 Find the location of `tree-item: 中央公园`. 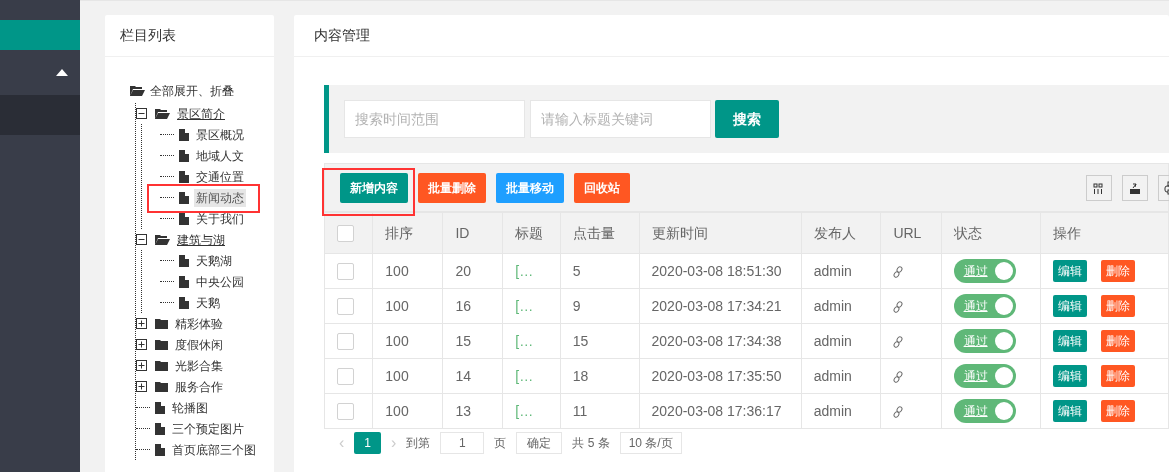

tree-item: 中央公园 is located at coordinates (220, 281).